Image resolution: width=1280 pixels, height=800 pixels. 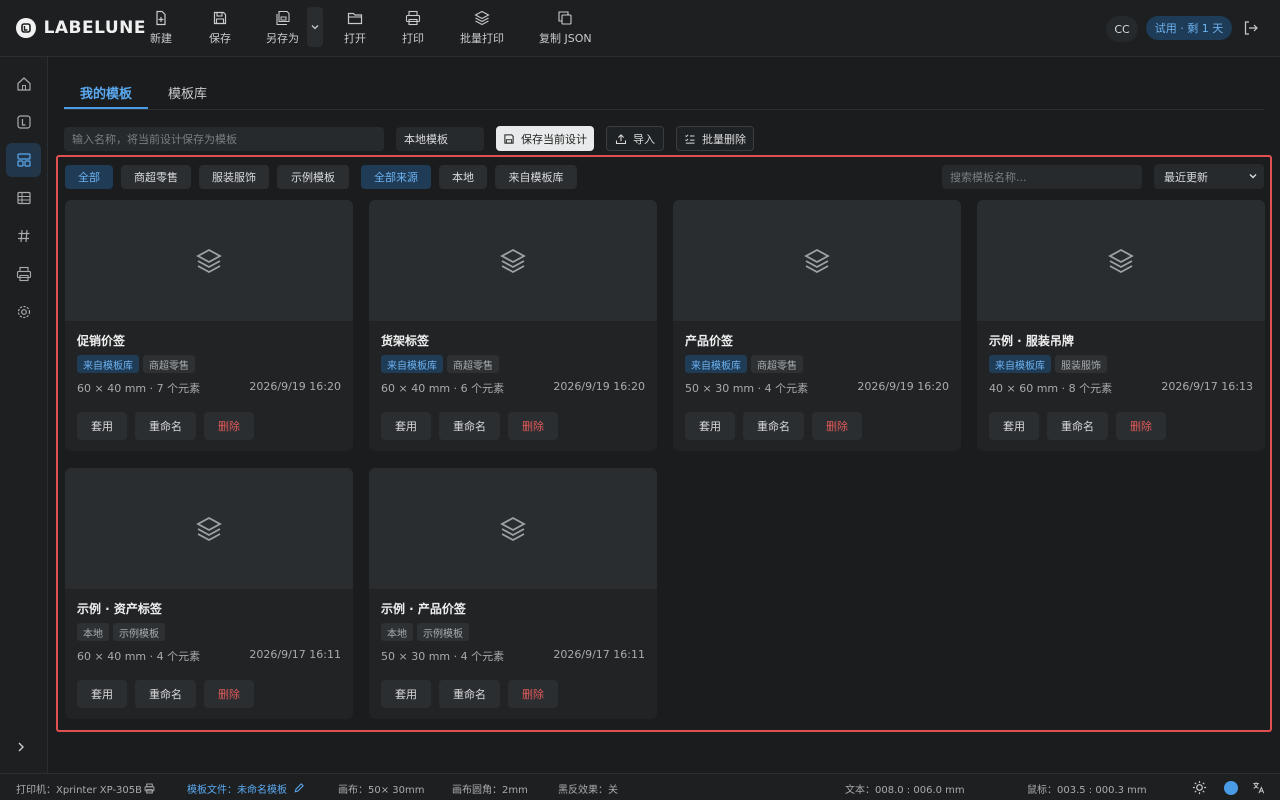 I want to click on filter-source-library: 来自模板库, so click(x=536, y=177).